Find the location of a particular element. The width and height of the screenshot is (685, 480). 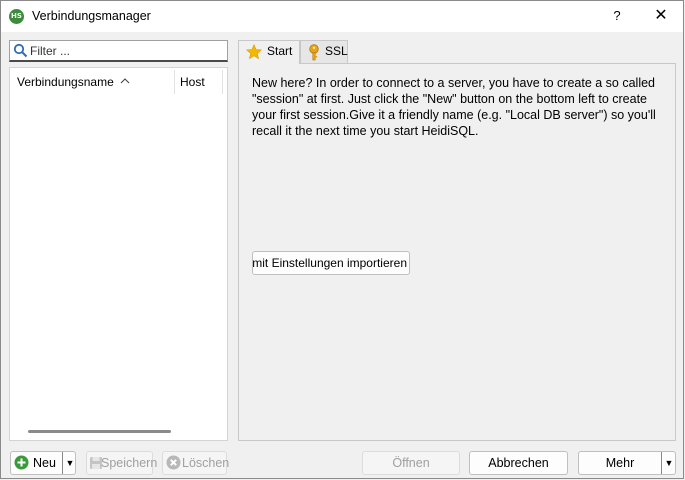

new-label: Neu is located at coordinates (44, 463).